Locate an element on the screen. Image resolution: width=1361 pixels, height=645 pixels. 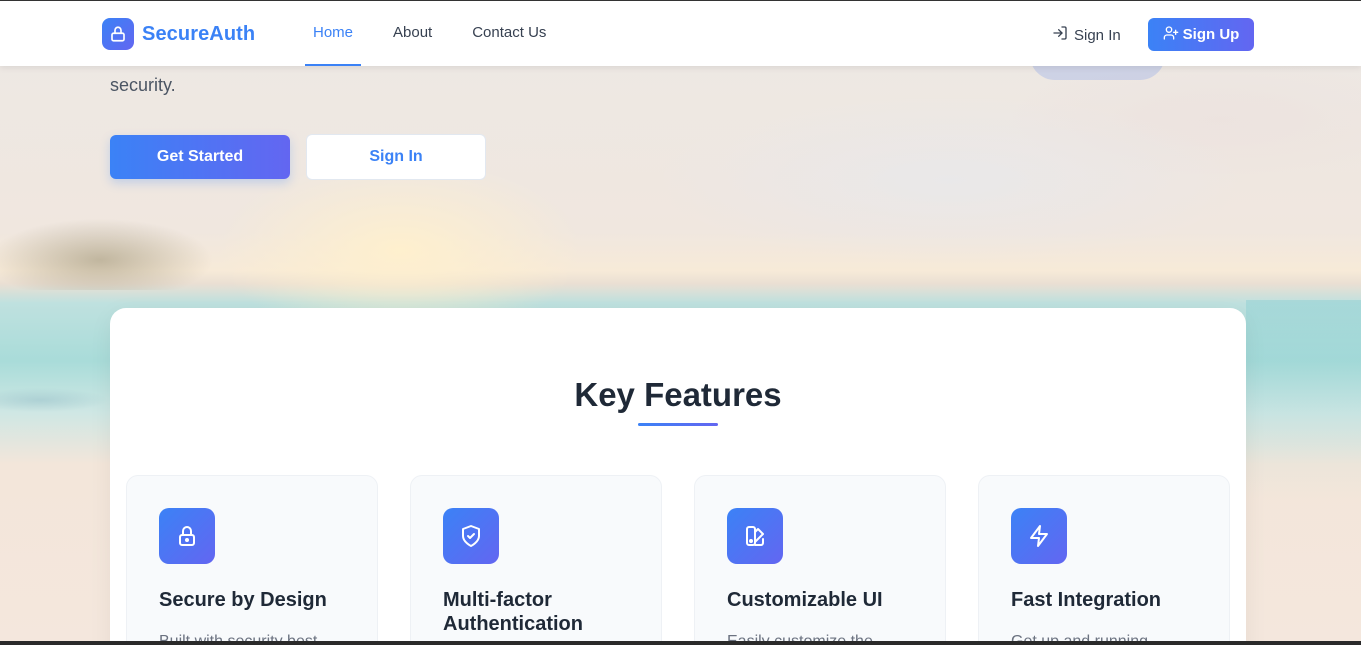
background-island is located at coordinates (135, 245).